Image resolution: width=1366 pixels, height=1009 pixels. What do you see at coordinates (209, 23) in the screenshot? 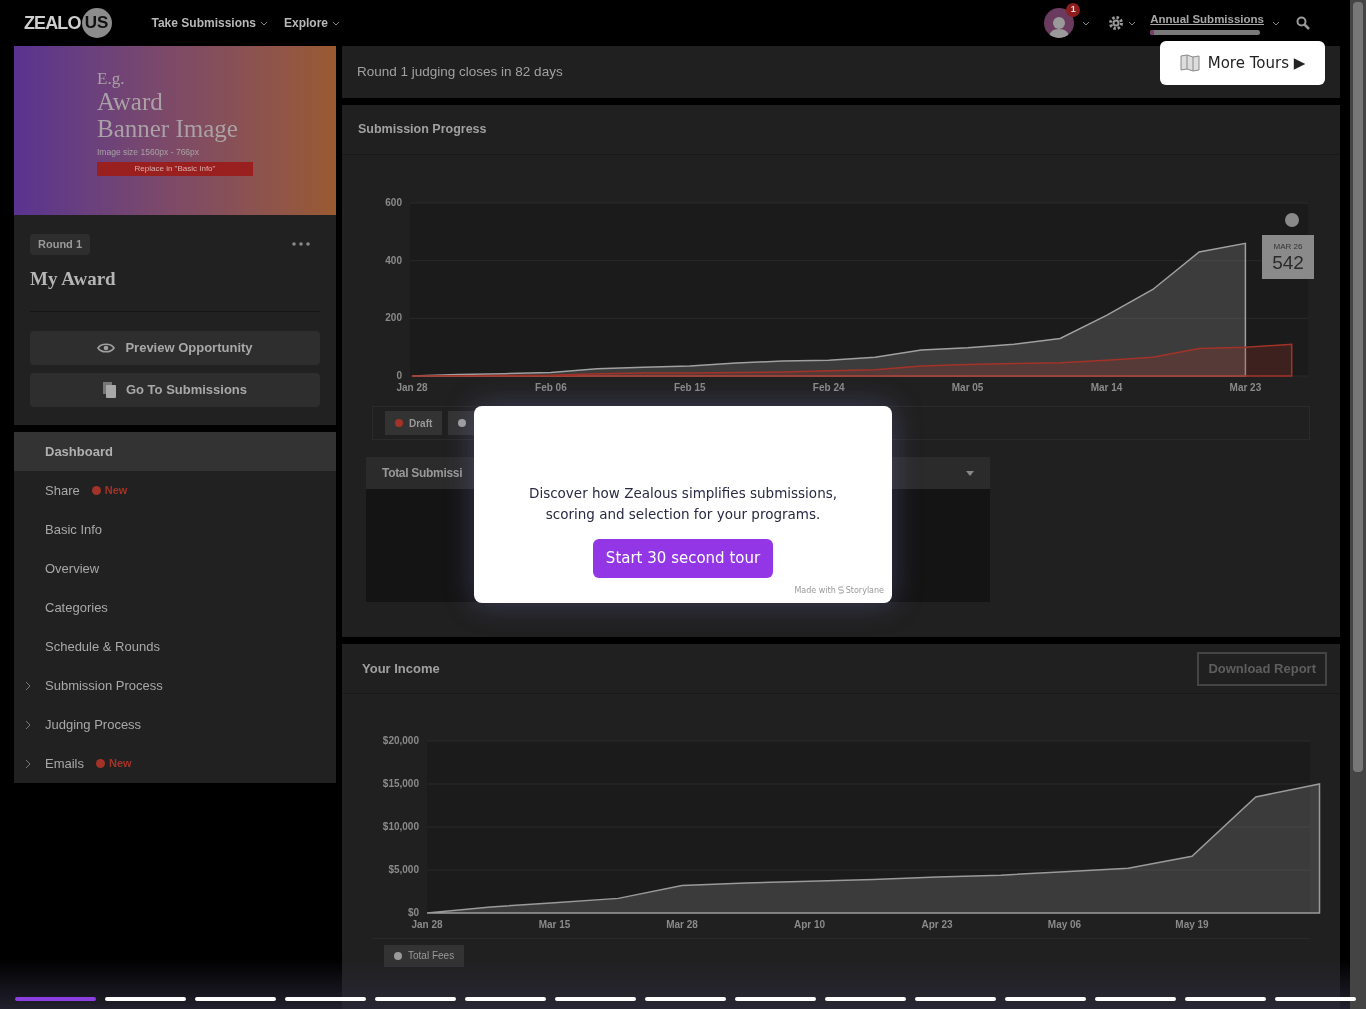
I see `nav-menu: Take Submissions` at bounding box center [209, 23].